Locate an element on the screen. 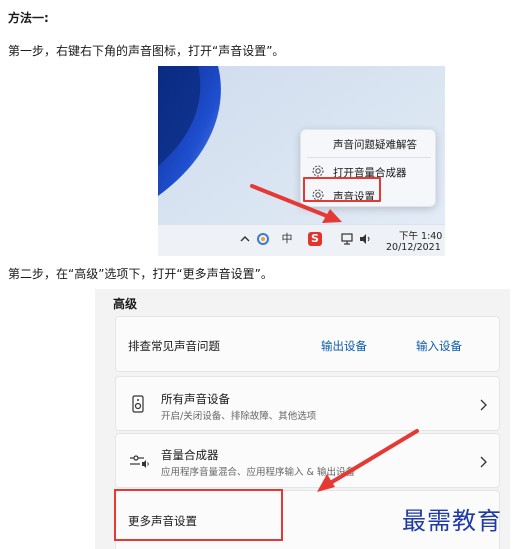  step-one-text: 第一步，右键右下角的声音图标，打开“声音设置”。 is located at coordinates (146, 51).